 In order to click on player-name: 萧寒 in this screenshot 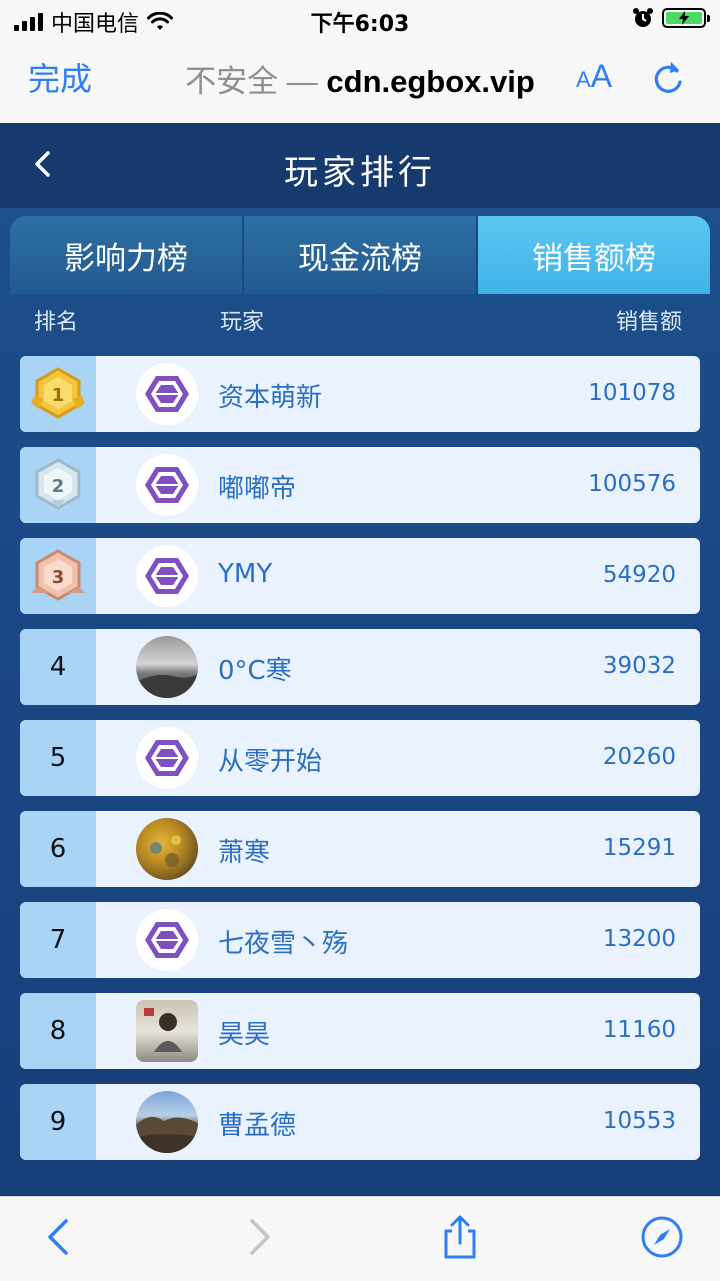, I will do `click(244, 853)`.